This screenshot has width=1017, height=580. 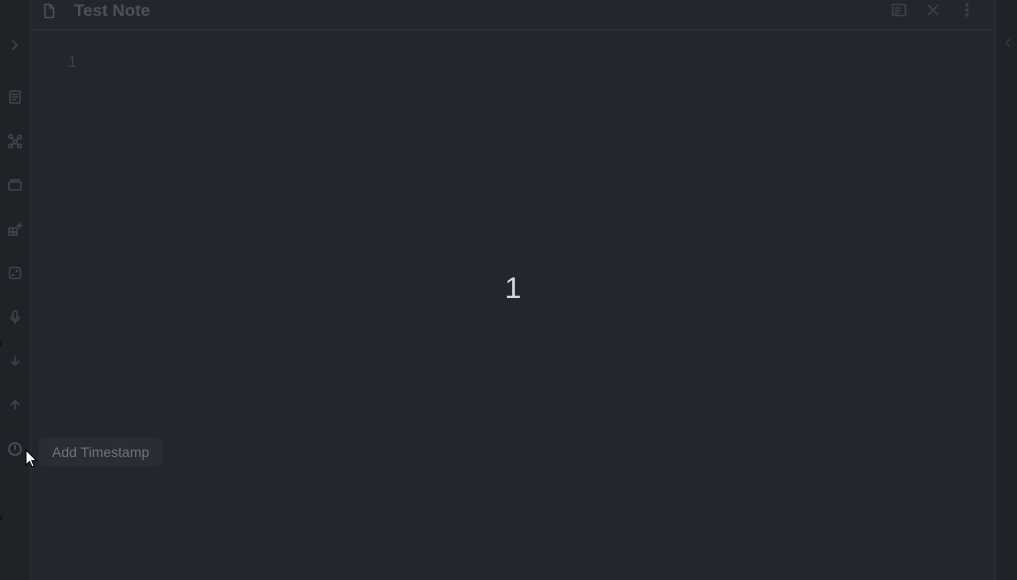 I want to click on graph-icon, so click(x=15, y=141).